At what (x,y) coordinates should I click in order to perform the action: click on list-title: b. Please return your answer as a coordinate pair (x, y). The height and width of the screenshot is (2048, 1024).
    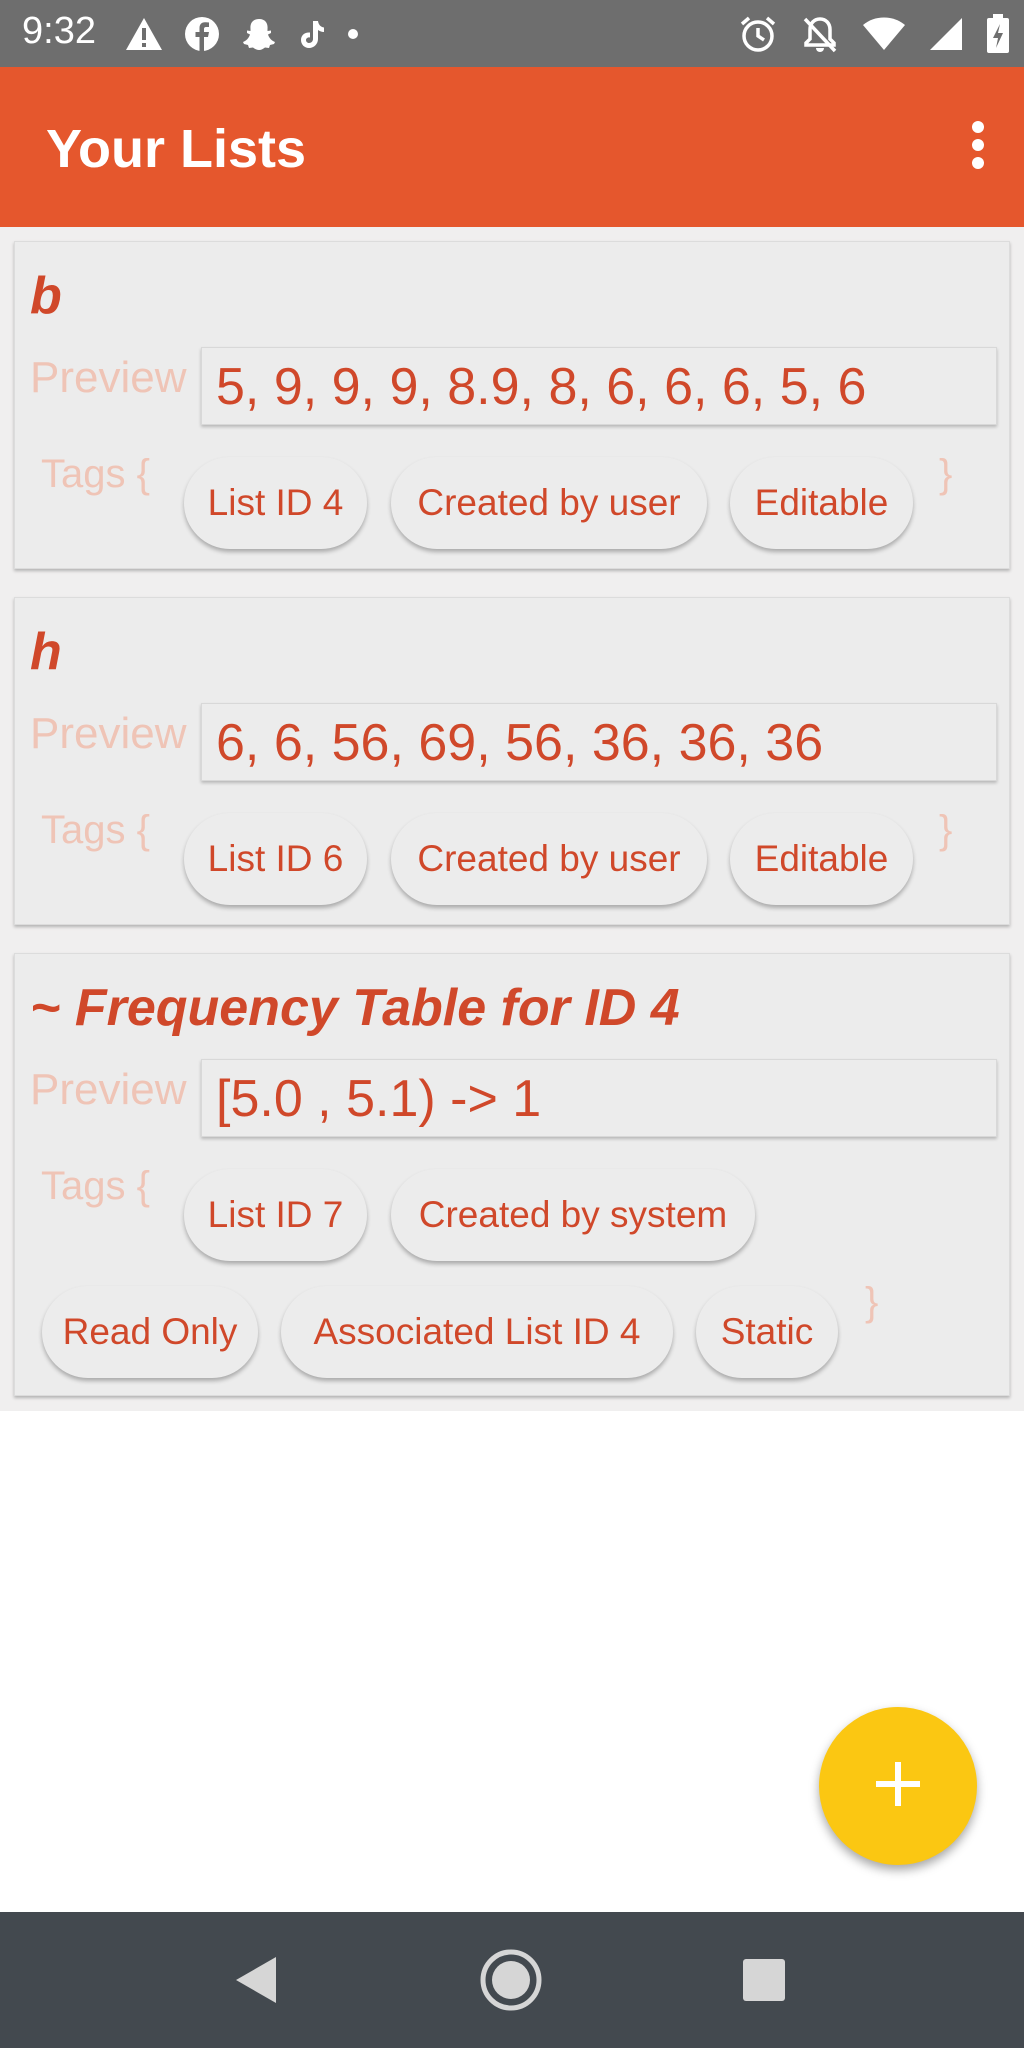
    Looking at the image, I should click on (46, 296).